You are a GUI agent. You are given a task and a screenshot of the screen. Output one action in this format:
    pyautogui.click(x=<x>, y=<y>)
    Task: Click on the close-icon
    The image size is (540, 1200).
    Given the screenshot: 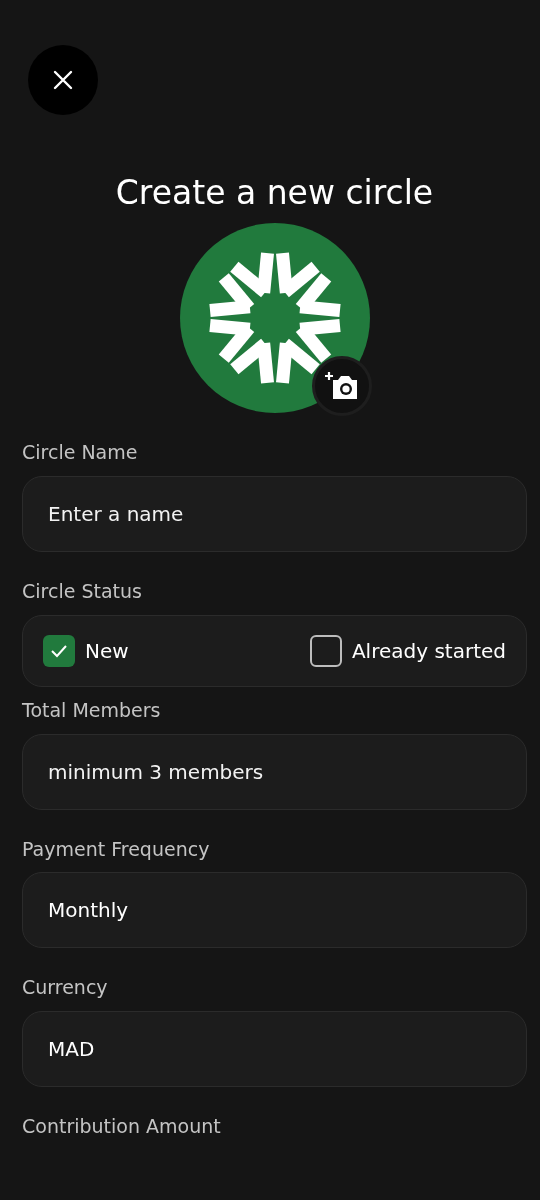 What is the action you would take?
    pyautogui.click(x=63, y=80)
    